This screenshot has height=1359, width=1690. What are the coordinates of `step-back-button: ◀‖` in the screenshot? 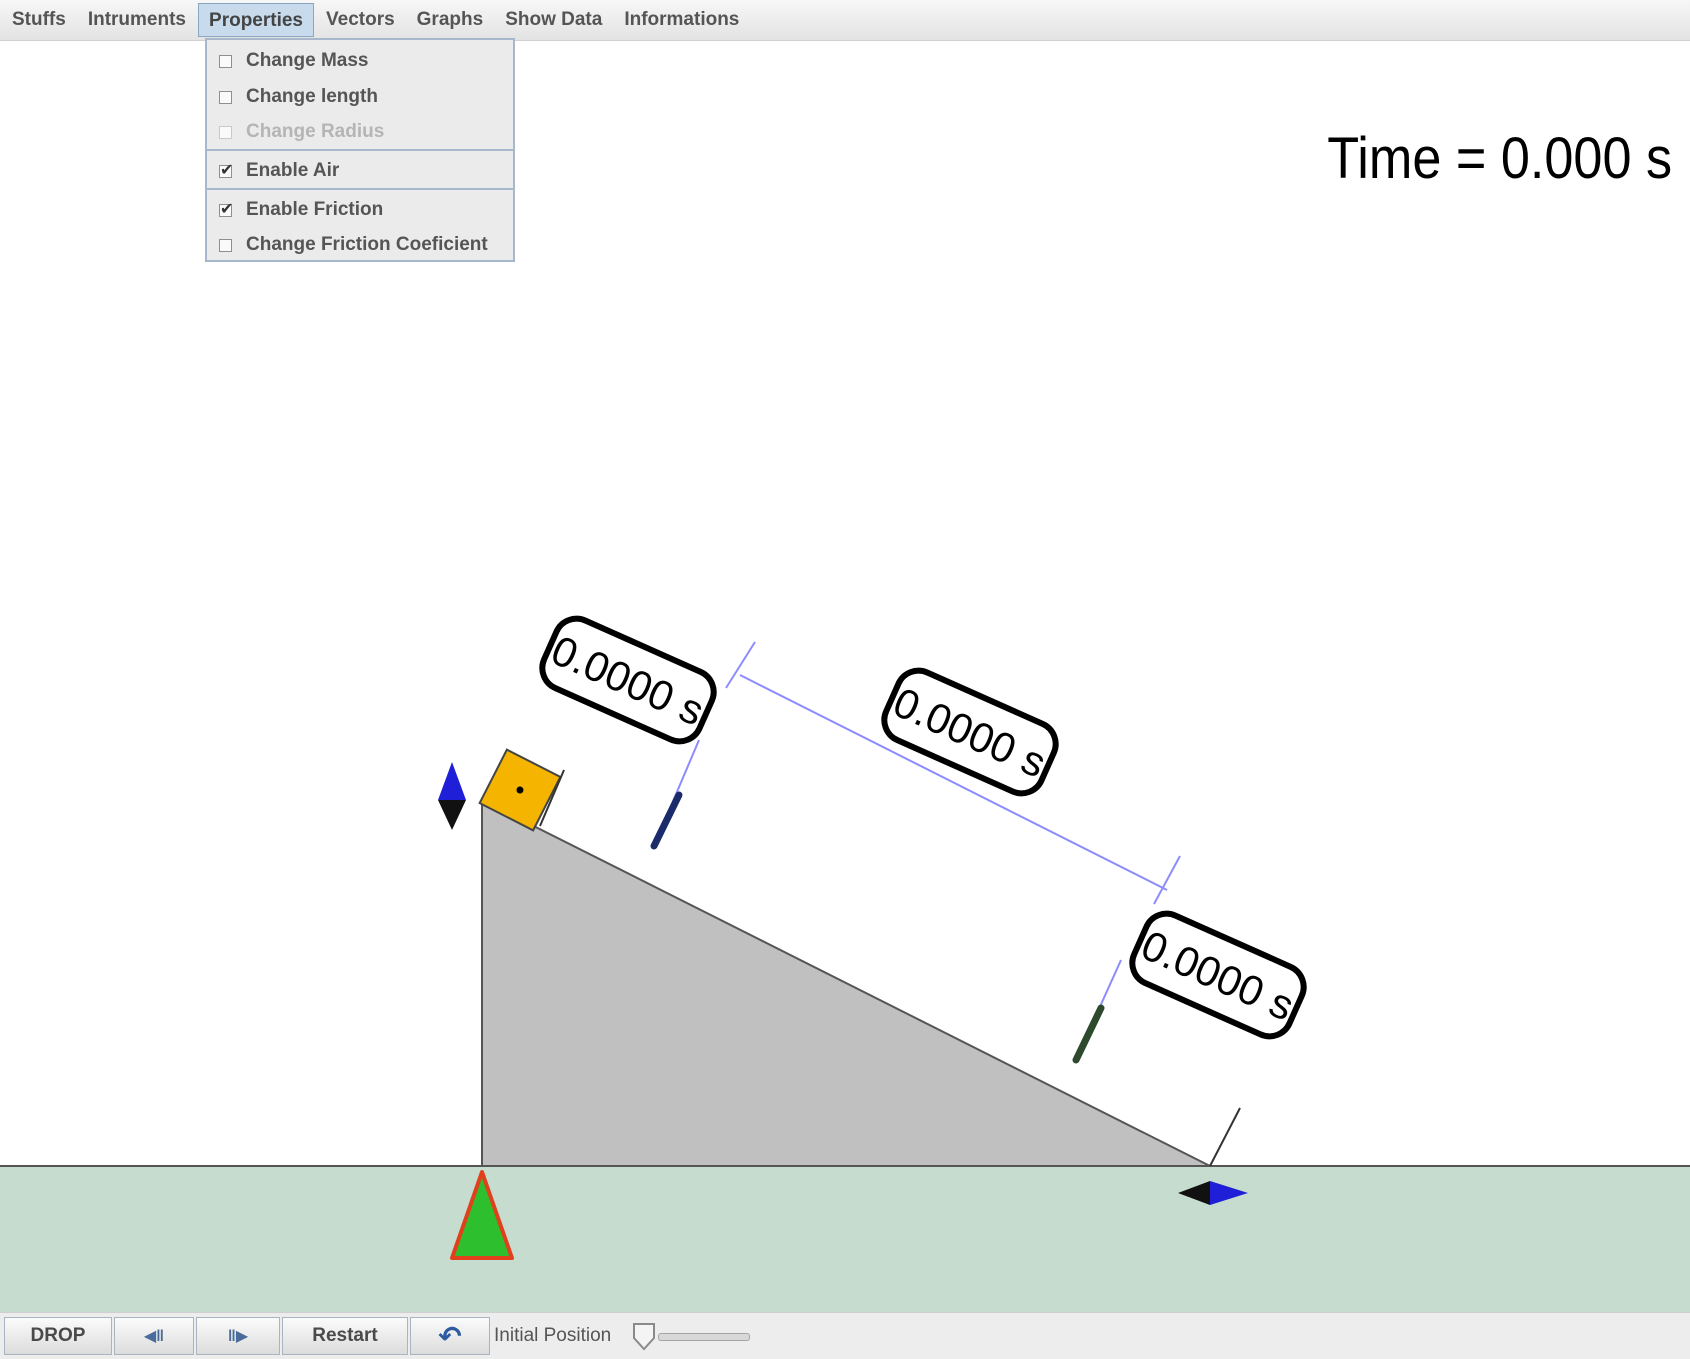 It's located at (154, 1336).